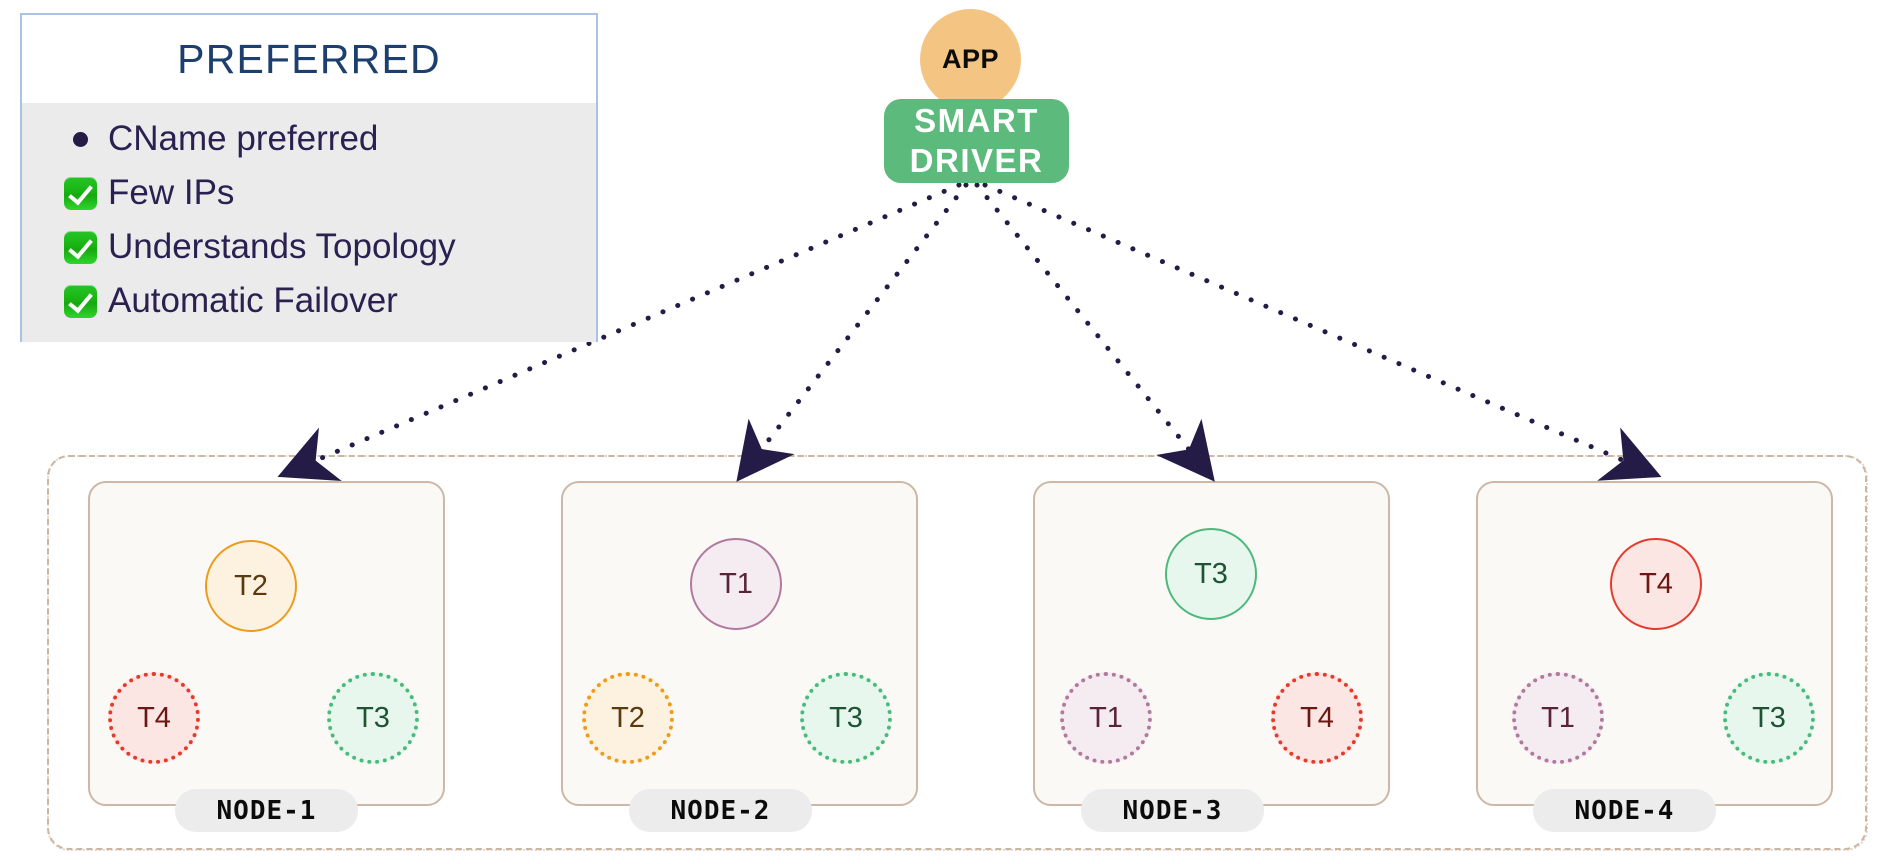 This screenshot has height=864, width=1898. I want to click on token-primary-node-3: T3, so click(1211, 574).